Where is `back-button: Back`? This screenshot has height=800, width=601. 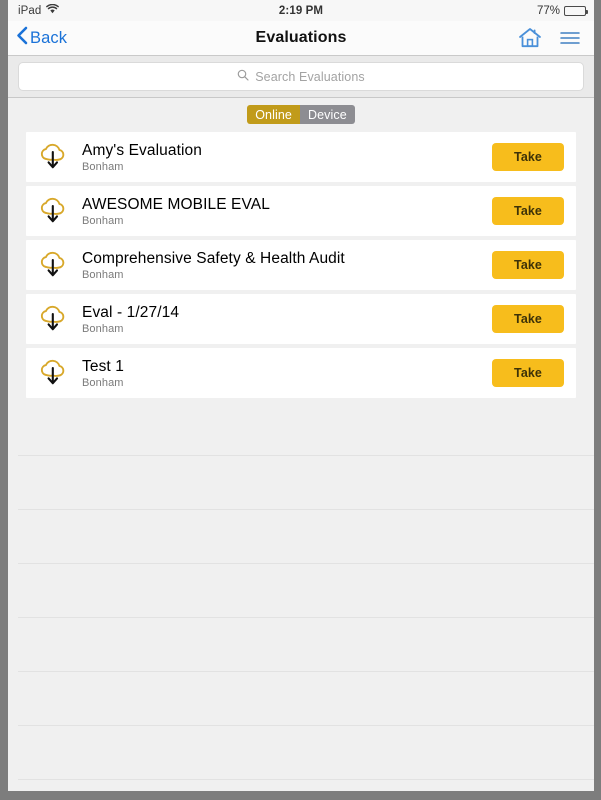 back-button: Back is located at coordinates (41, 38).